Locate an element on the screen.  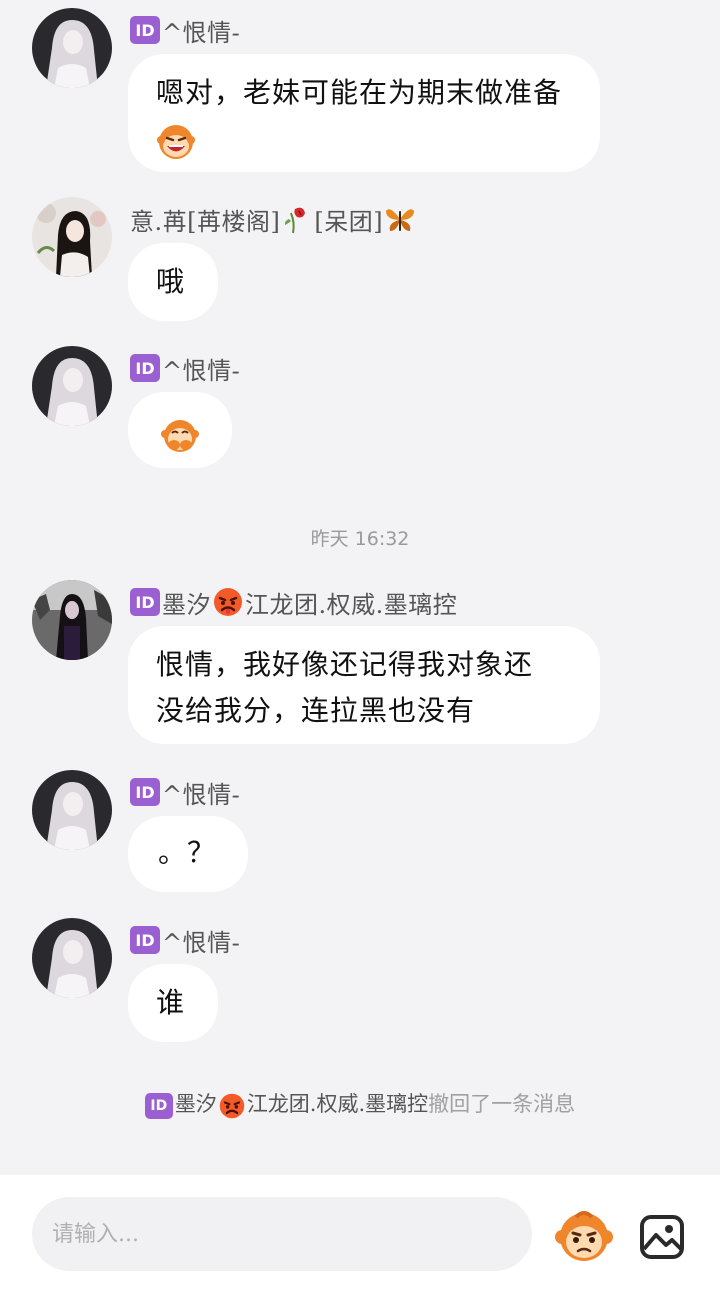
message-text: 谁 is located at coordinates (171, 1002).